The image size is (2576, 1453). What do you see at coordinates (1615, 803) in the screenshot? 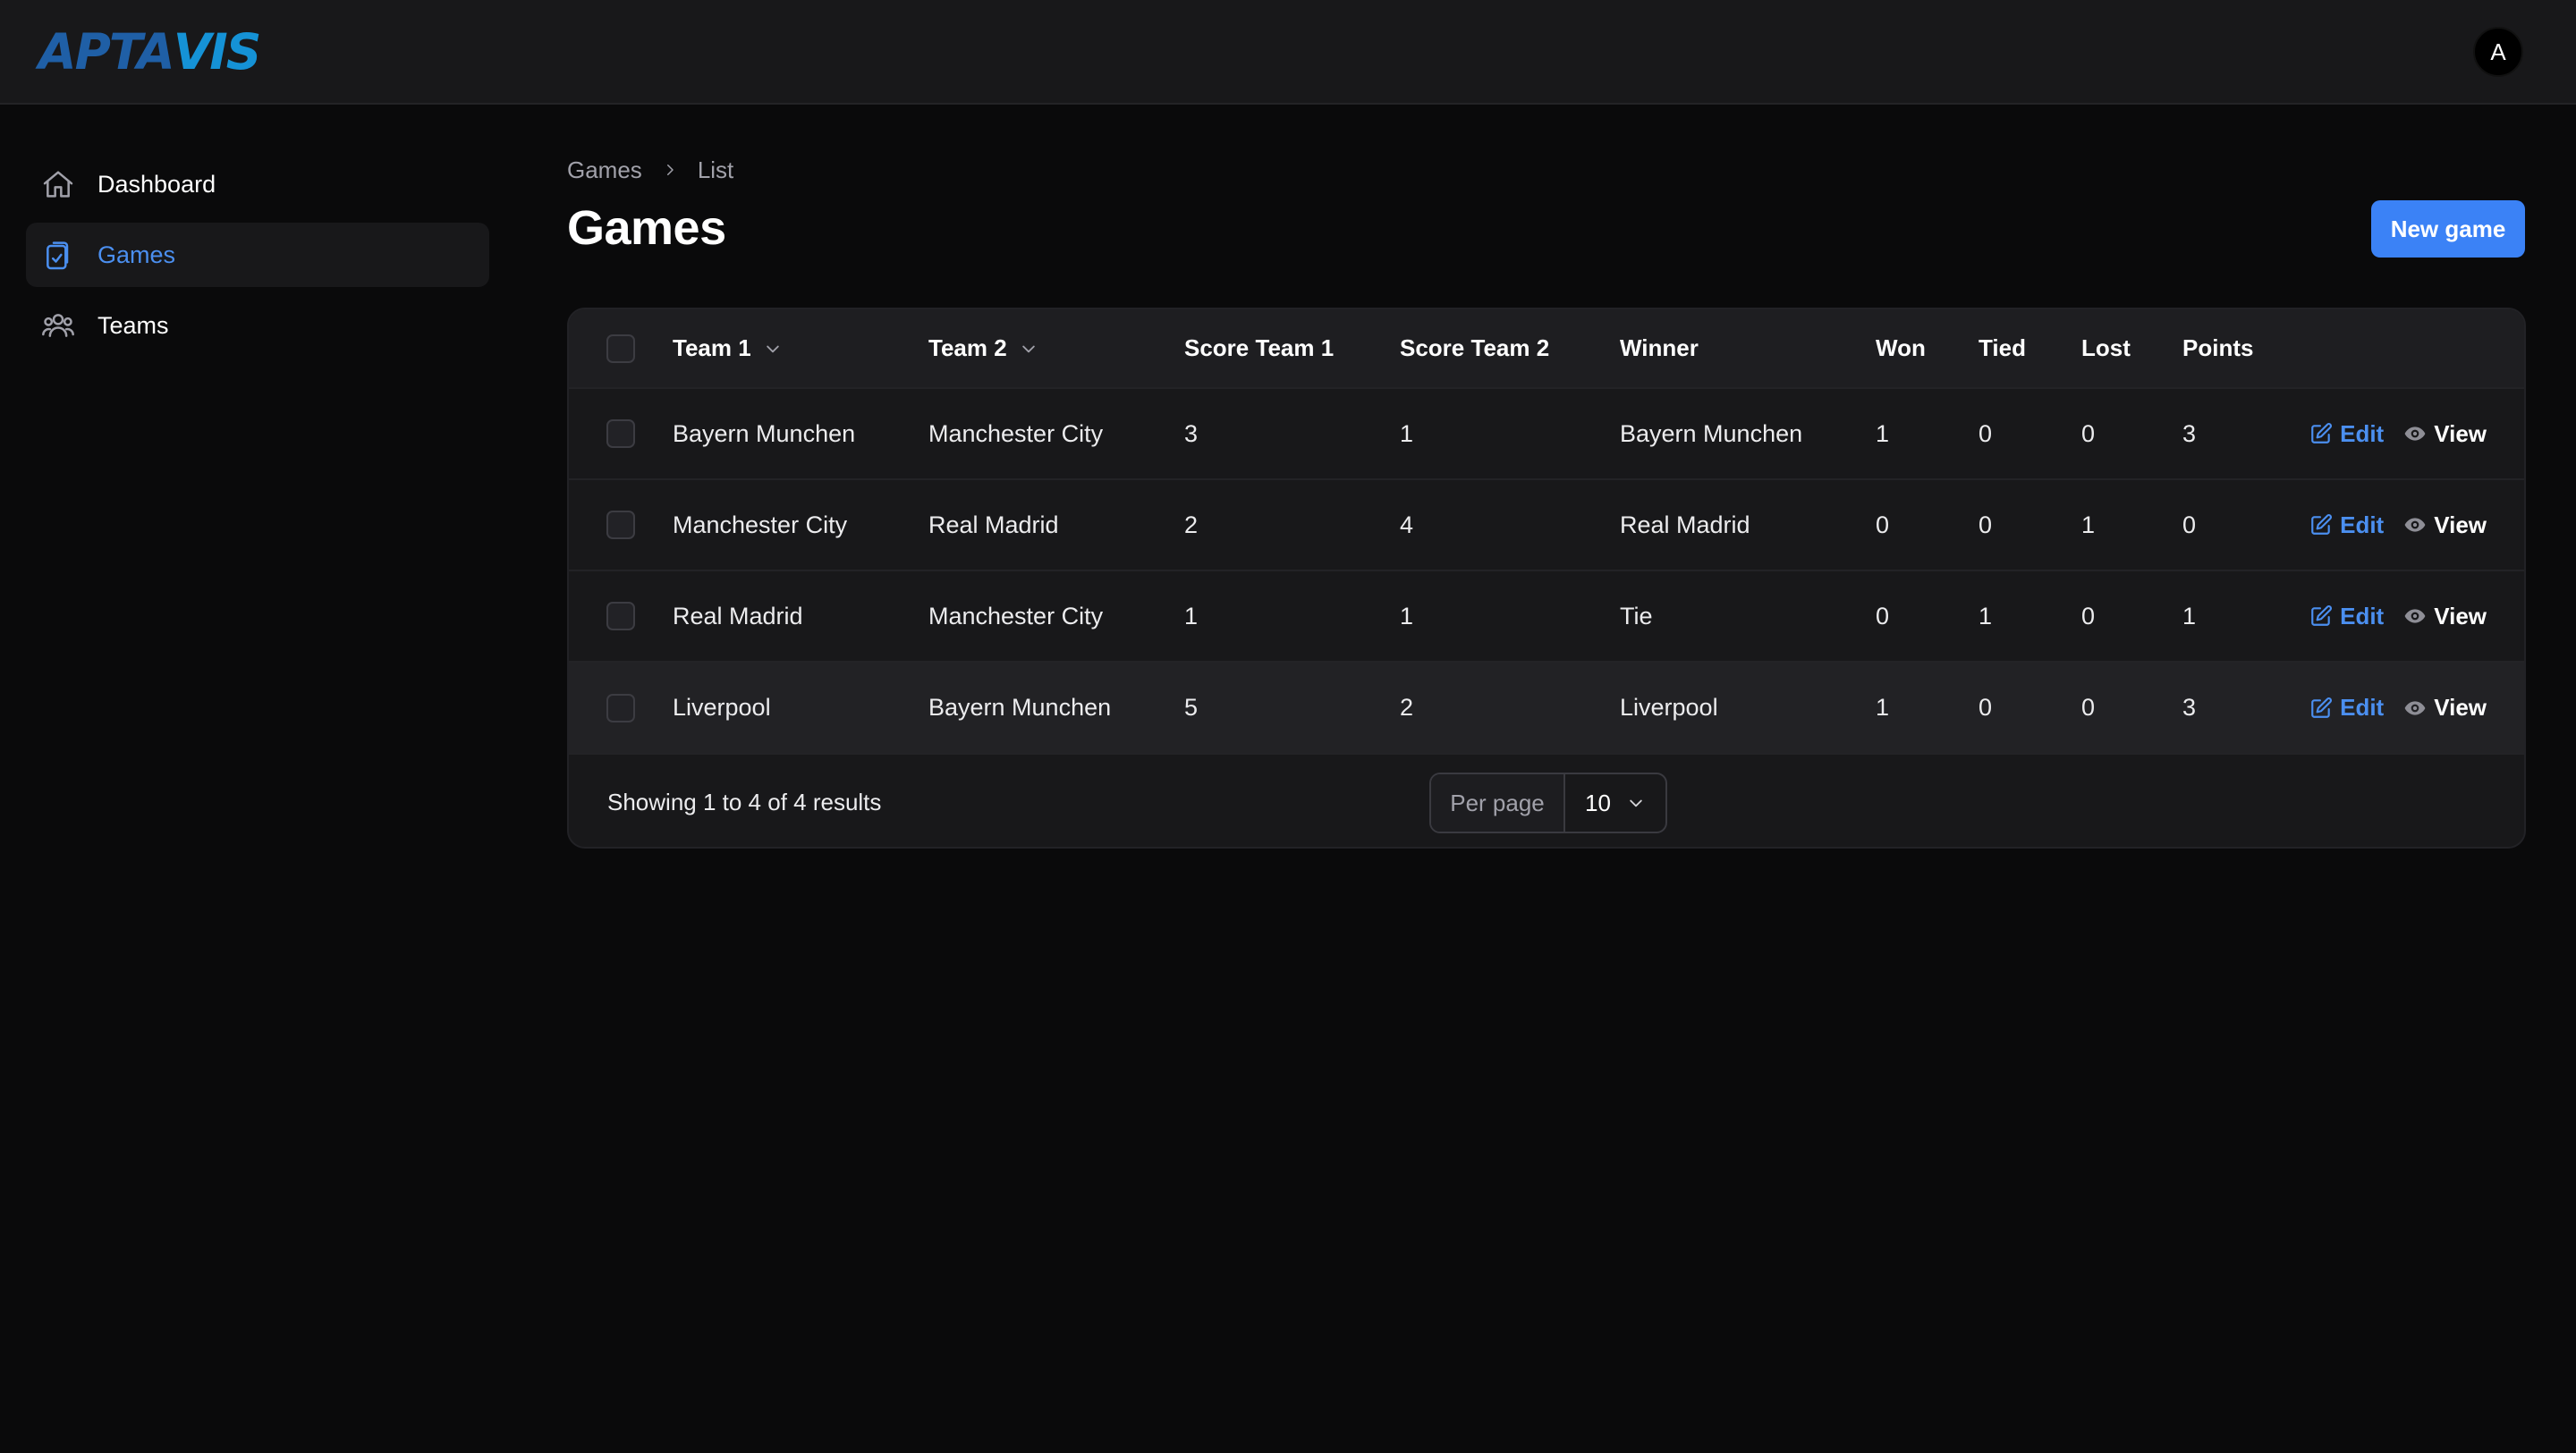
I see `per-page-value: 10` at bounding box center [1615, 803].